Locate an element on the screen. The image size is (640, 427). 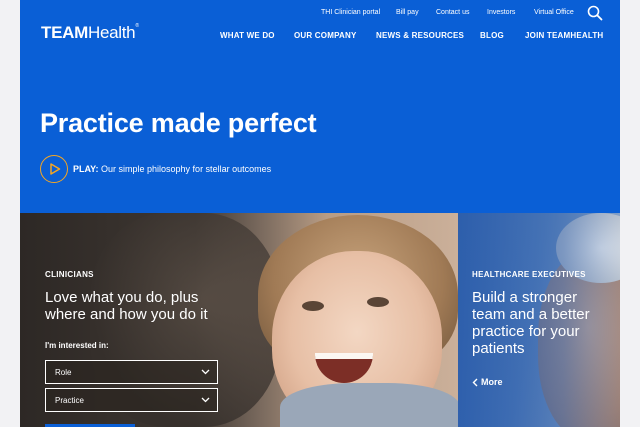
clinicians-eyebrow: CLINICIANS is located at coordinates (69, 274).